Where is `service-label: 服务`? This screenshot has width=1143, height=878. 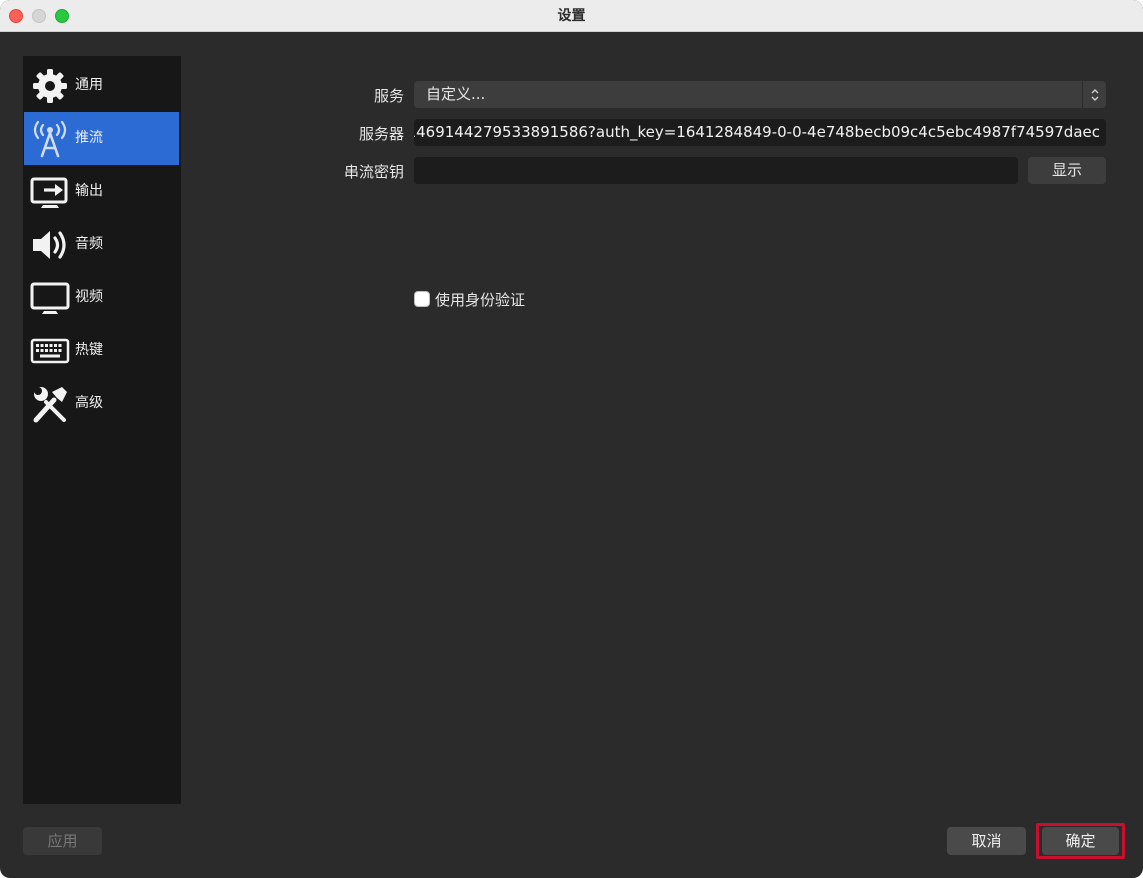
service-label: 服务 is located at coordinates (388, 96).